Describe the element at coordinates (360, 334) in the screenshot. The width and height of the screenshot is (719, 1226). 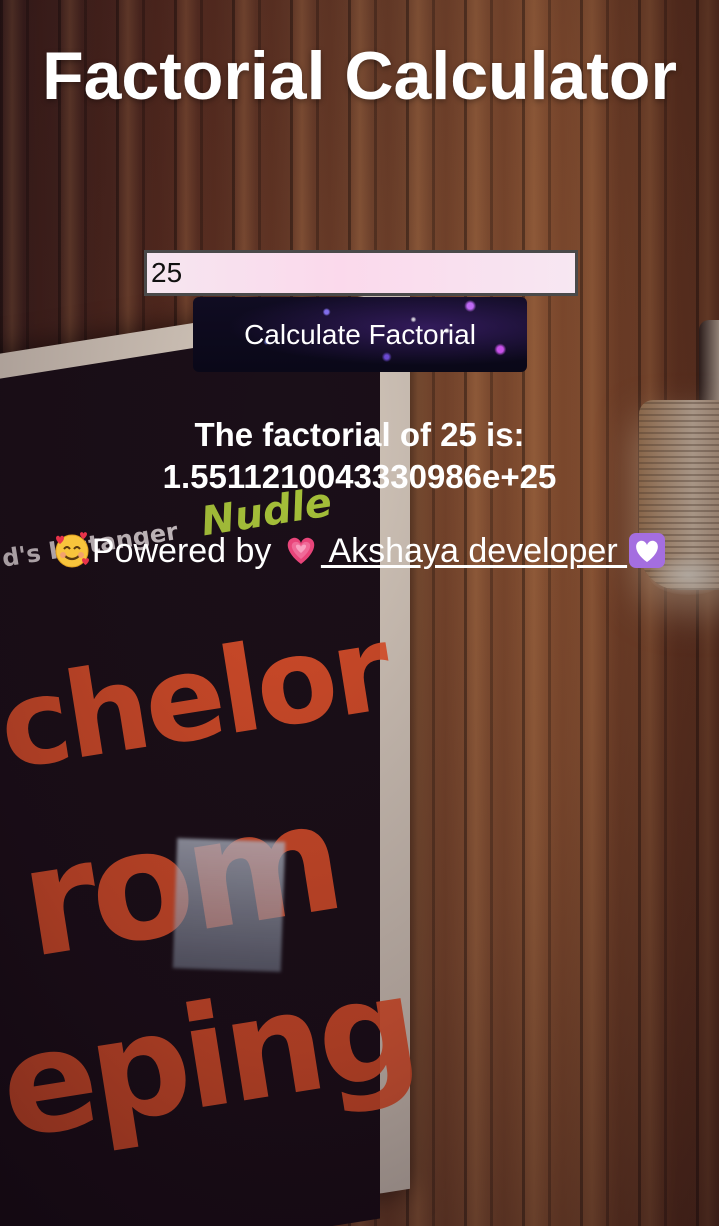
I see `calculate-factorial-button: Calculate Factorial` at that location.